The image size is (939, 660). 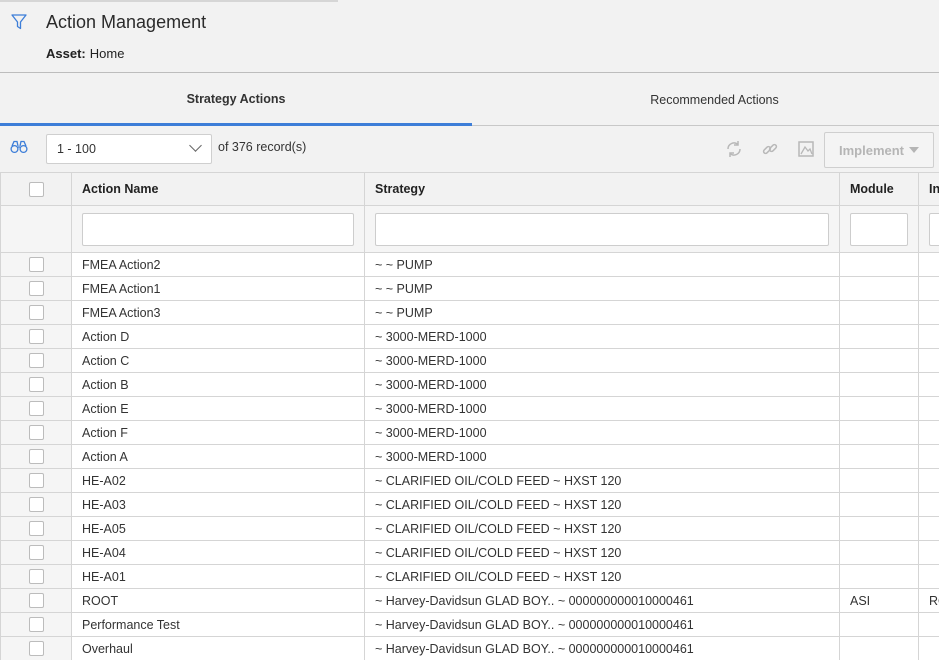 I want to click on action-name-filter-input, so click(x=218, y=229).